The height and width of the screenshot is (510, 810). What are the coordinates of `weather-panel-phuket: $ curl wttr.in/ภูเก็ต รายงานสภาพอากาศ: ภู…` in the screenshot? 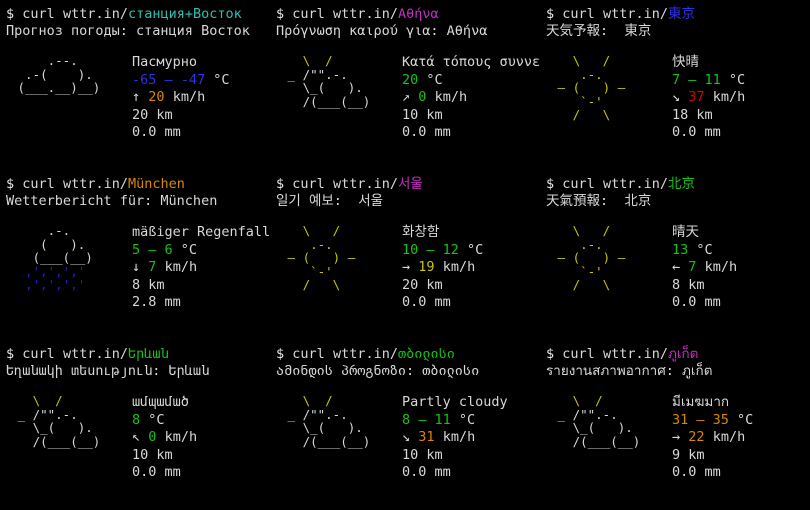 It's located at (675, 425).